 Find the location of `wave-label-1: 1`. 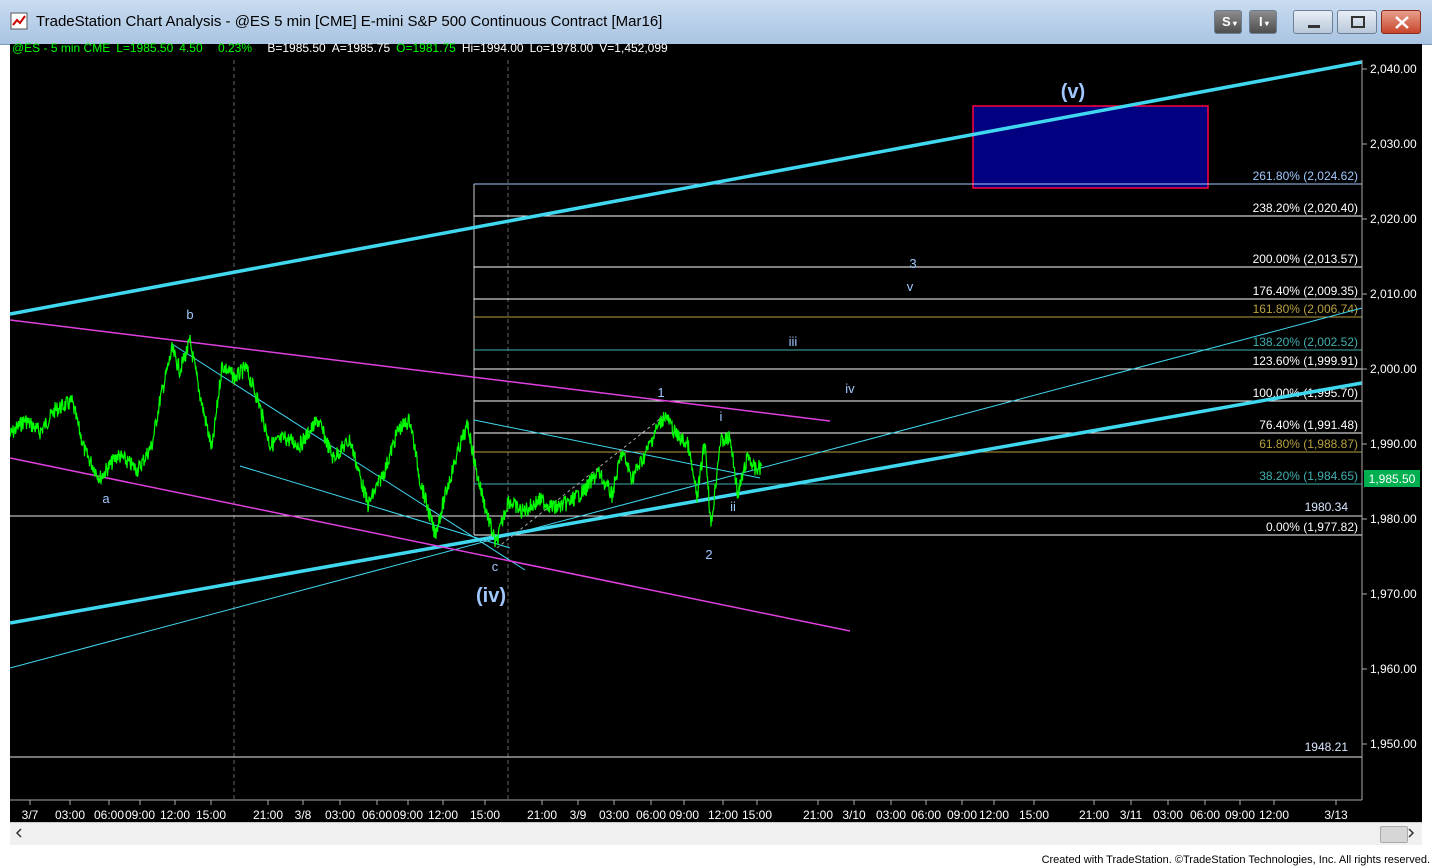

wave-label-1: 1 is located at coordinates (660, 392).